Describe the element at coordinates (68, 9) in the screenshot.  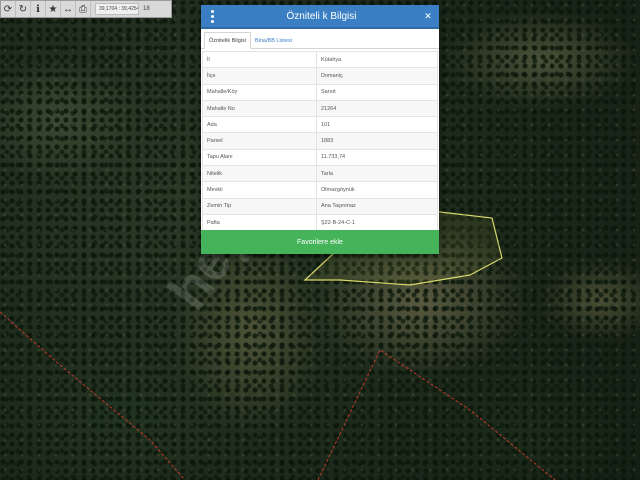
I see `move-icon: ↔` at that location.